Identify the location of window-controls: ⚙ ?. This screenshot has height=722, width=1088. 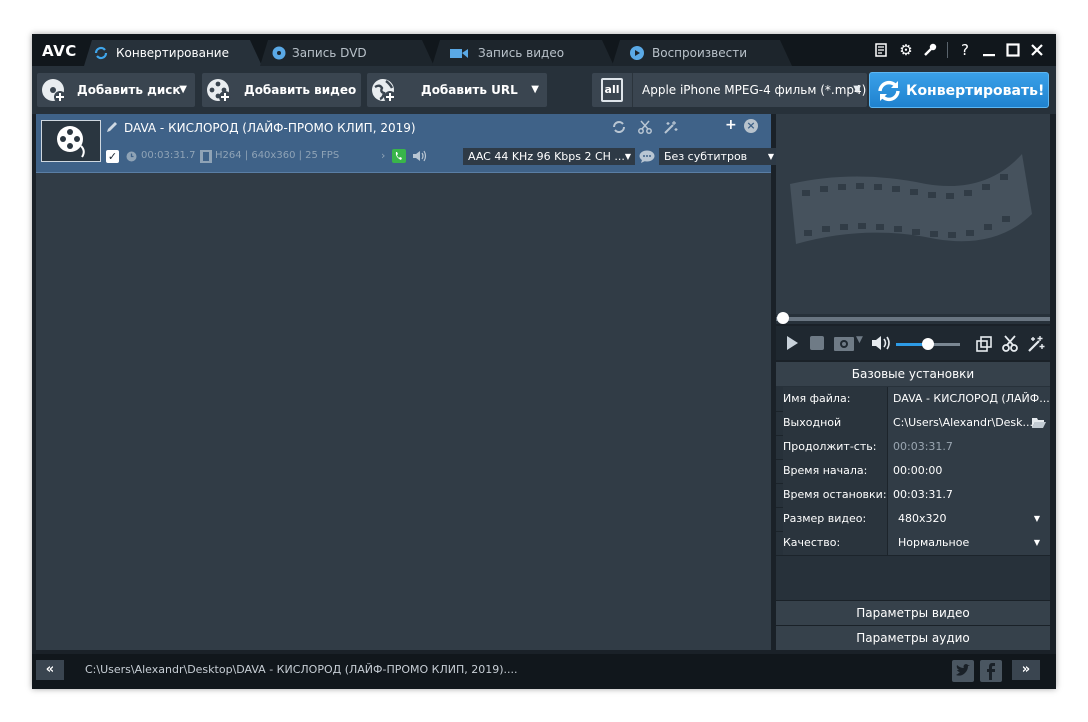
(959, 50).